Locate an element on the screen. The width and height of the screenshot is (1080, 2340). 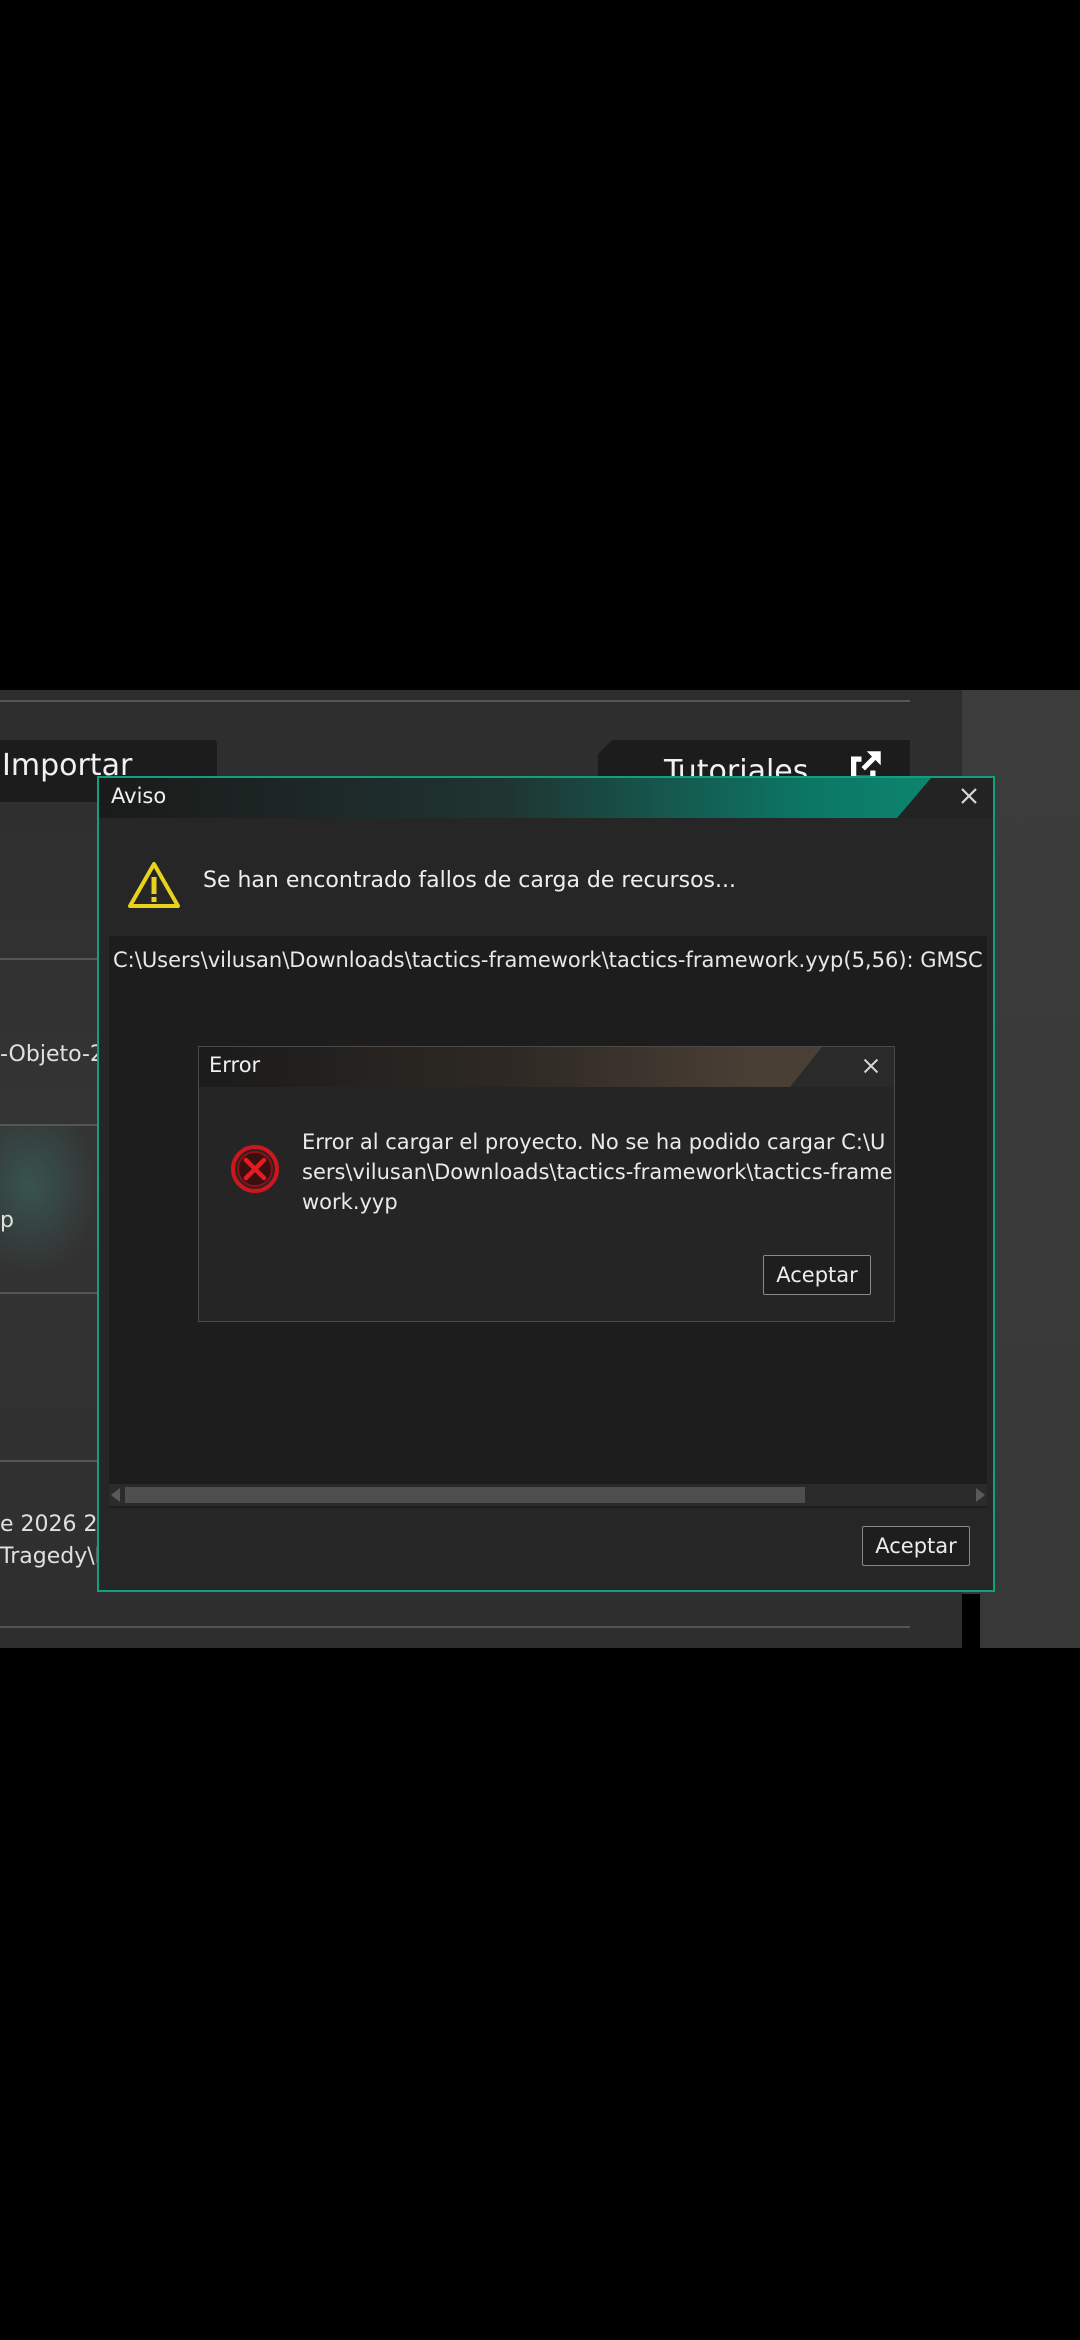
error-title: Error is located at coordinates (235, 1065).